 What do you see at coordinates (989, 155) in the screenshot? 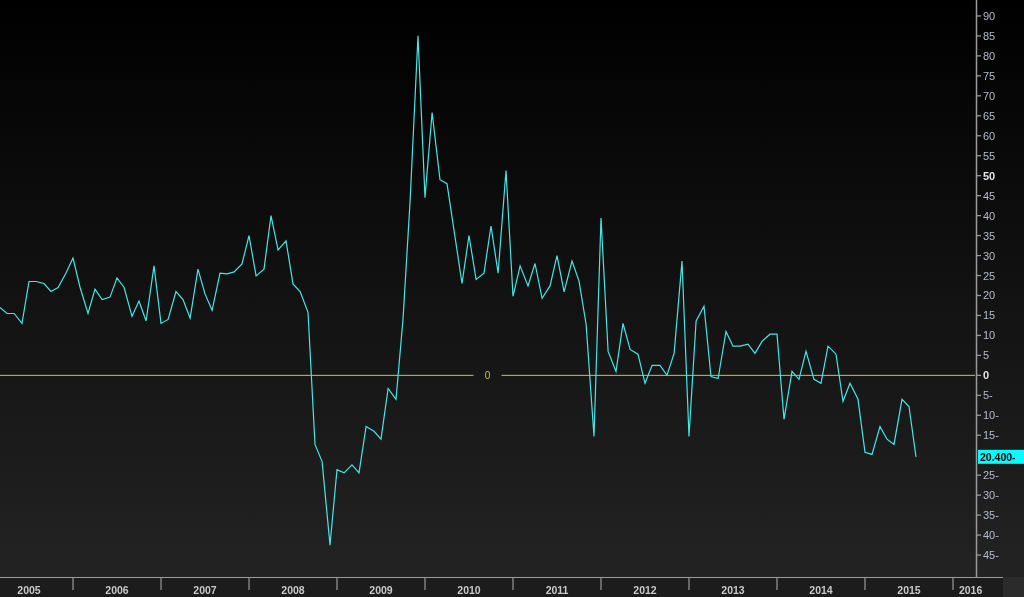
I see `axis-label: 55` at bounding box center [989, 155].